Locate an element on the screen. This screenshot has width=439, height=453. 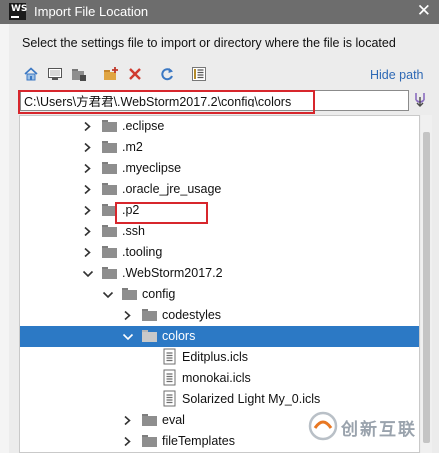
new-folder-icon is located at coordinates (111, 74).